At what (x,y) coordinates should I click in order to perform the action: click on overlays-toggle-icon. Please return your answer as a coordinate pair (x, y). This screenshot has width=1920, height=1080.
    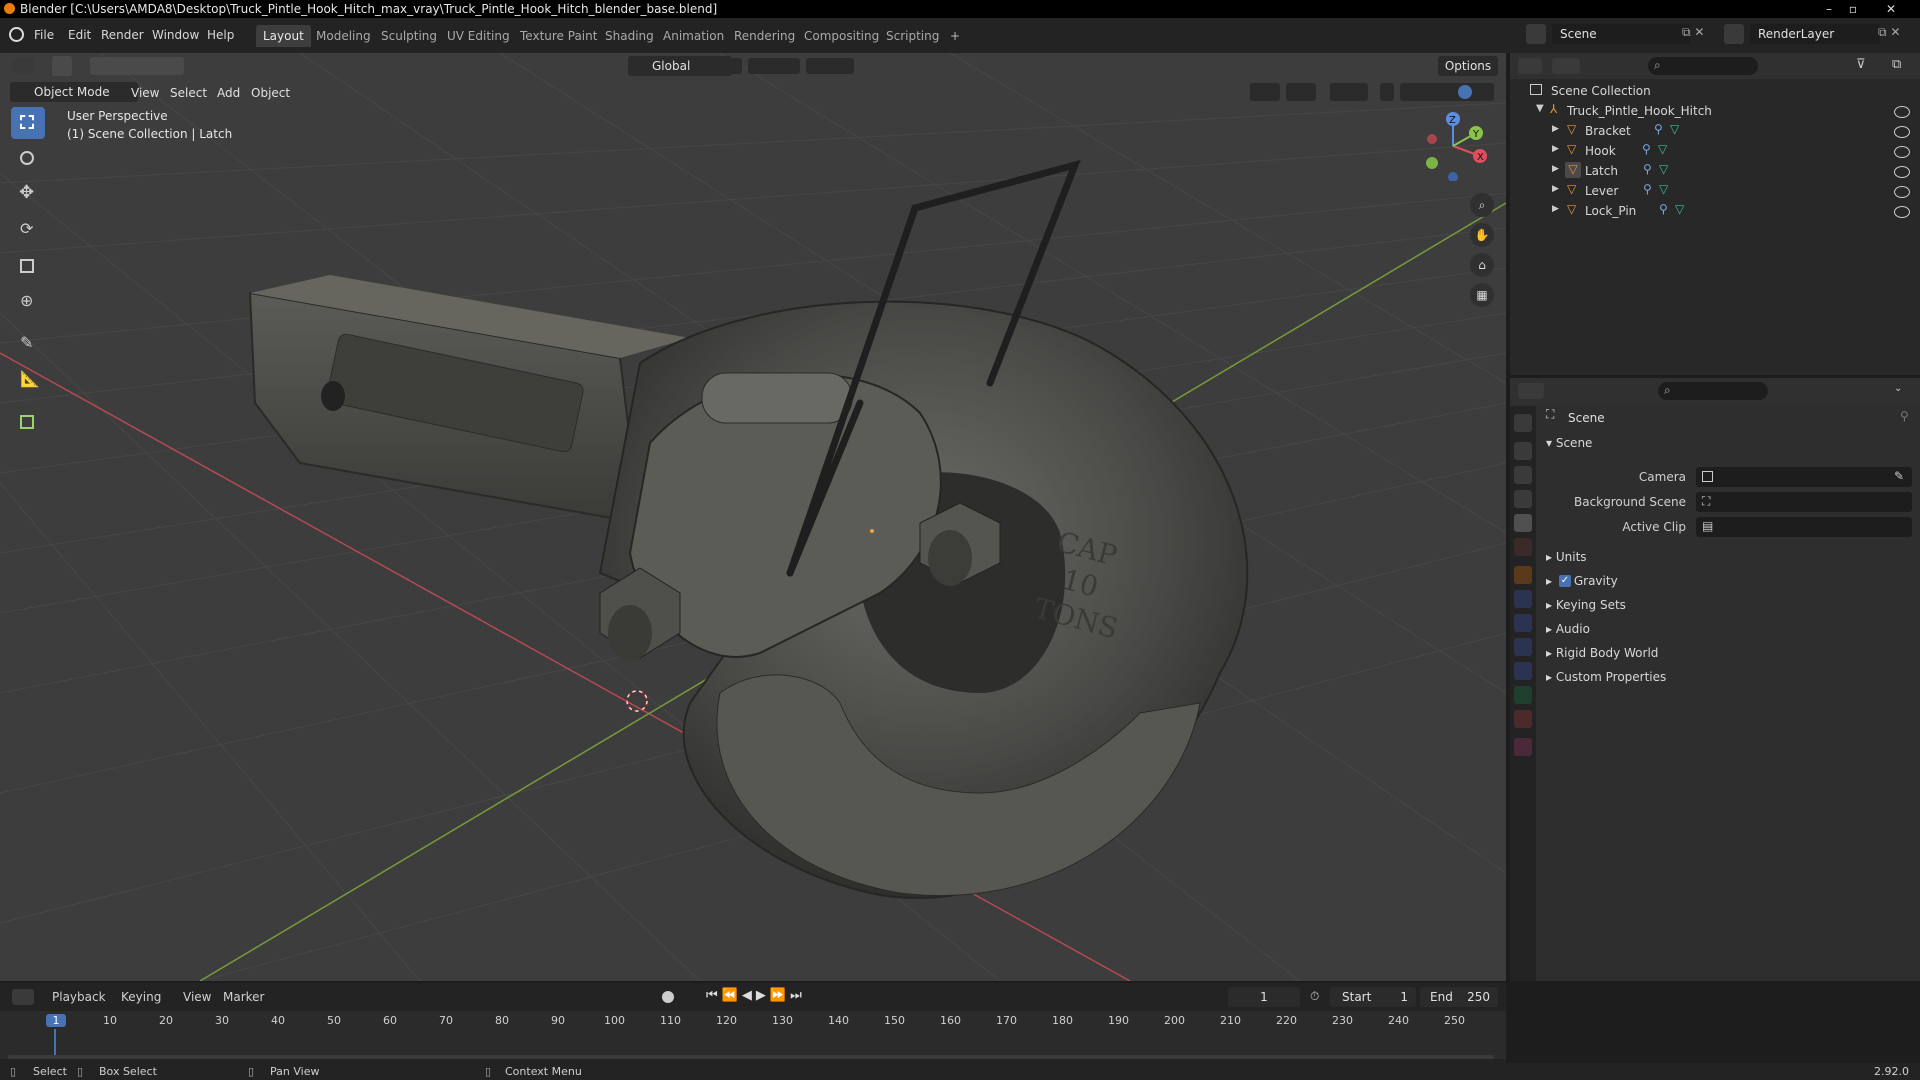
    Looking at the image, I should click on (1349, 92).